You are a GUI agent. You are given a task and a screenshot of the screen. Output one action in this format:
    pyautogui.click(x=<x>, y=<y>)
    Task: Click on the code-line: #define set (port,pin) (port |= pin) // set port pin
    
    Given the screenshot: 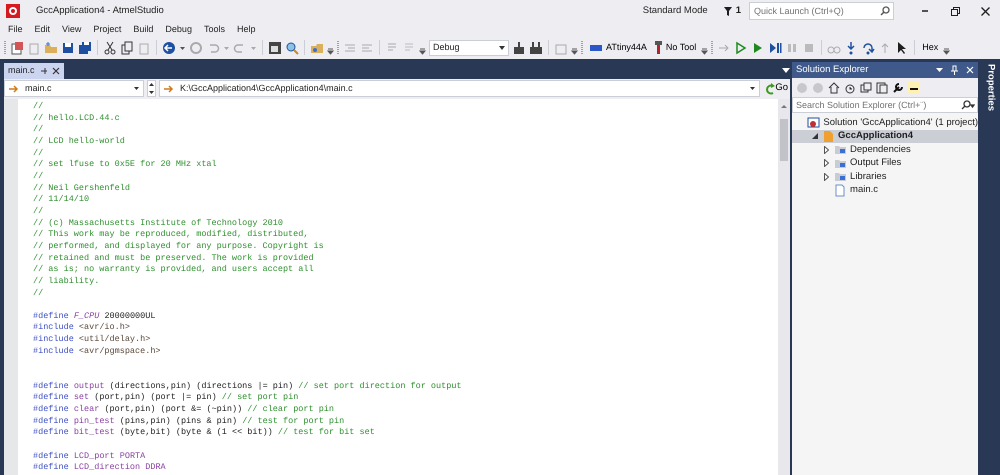 What is the action you would take?
    pyautogui.click(x=165, y=397)
    